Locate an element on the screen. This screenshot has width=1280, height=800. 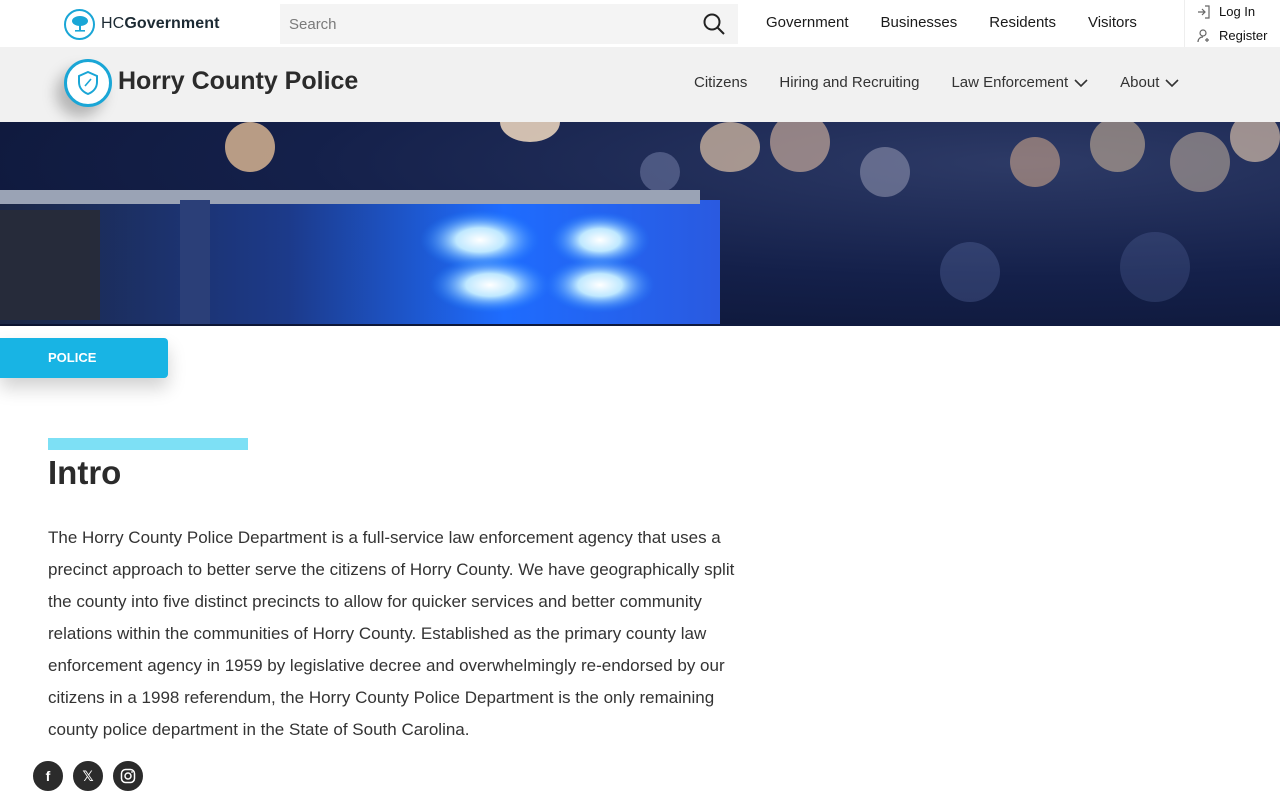
search-bar is located at coordinates (509, 24).